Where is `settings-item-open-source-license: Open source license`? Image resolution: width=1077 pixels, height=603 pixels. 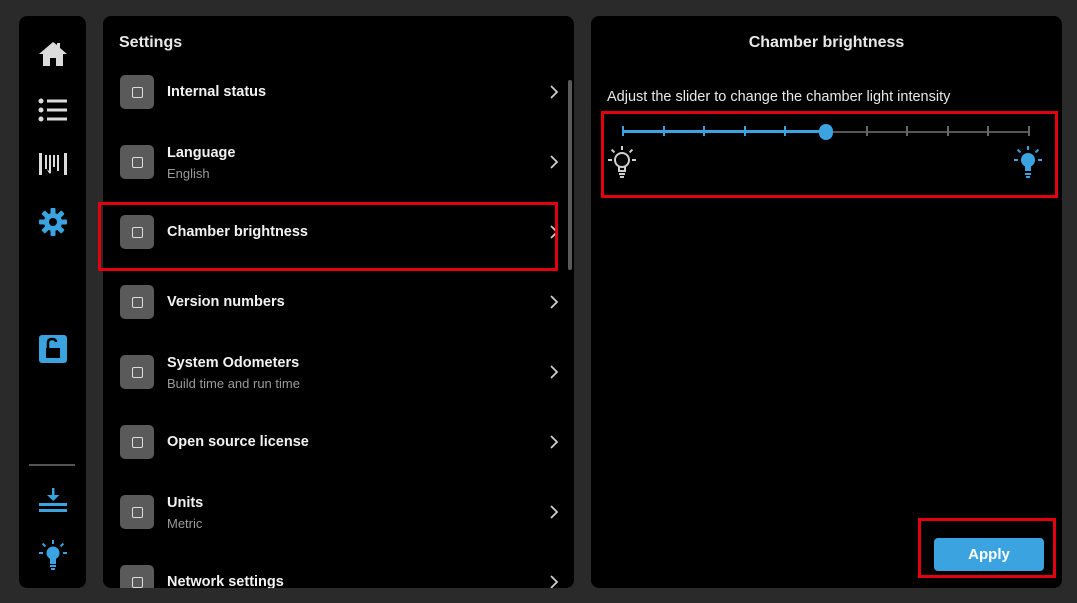 settings-item-open-source-license: Open source license is located at coordinates (333, 442).